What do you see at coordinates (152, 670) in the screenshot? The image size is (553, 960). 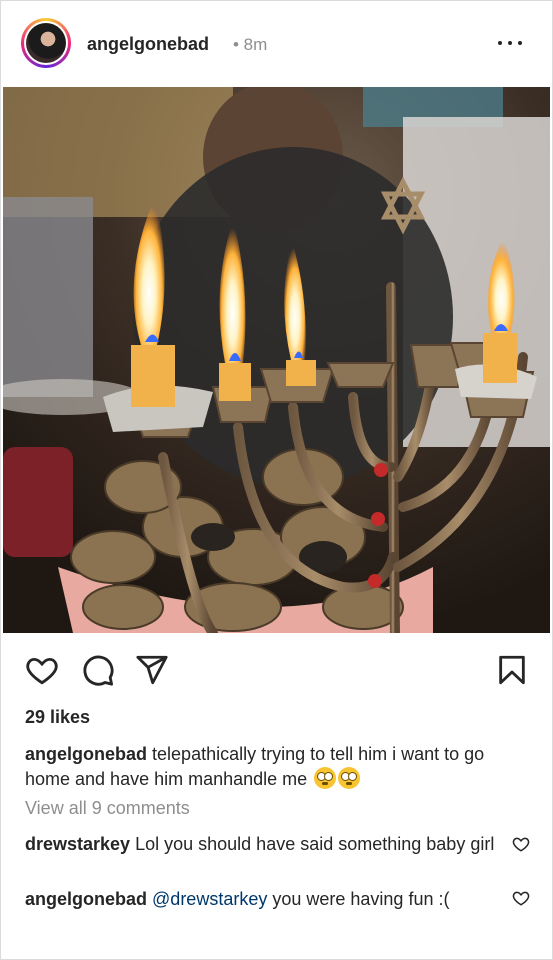 I see `share-icon` at bounding box center [152, 670].